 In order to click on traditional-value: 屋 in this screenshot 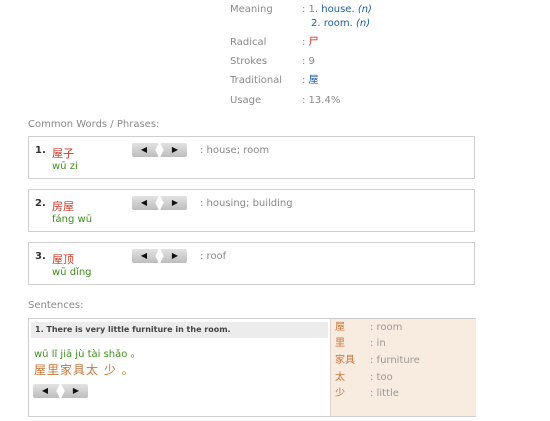, I will do `click(314, 80)`.